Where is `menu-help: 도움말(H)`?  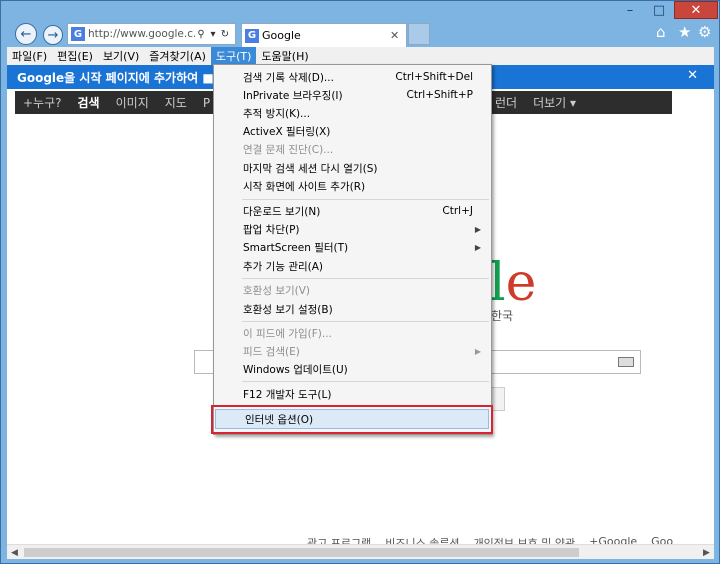
menu-help: 도움말(H) is located at coordinates (284, 56).